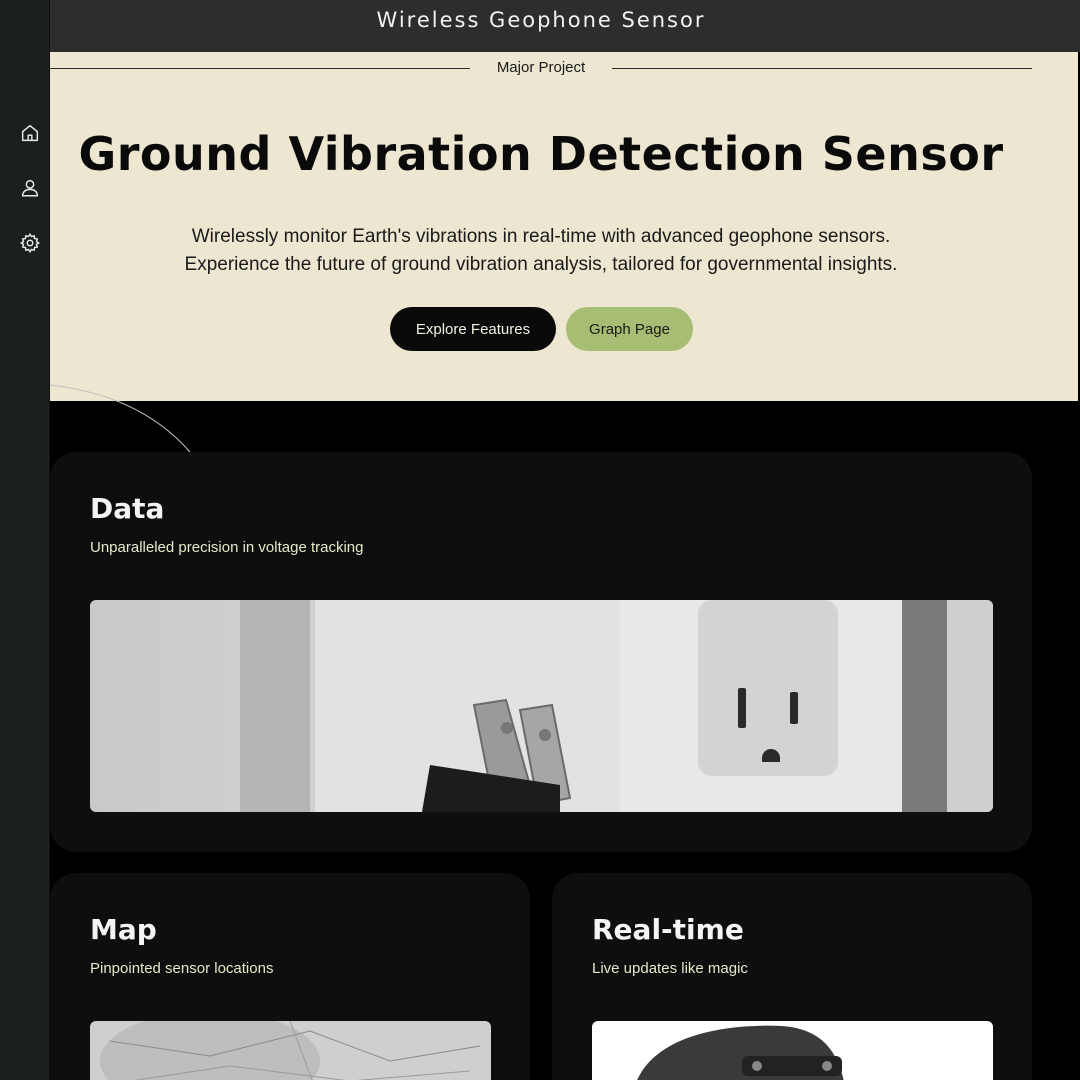 Image resolution: width=1080 pixels, height=1080 pixels. Describe the element at coordinates (120, 418) in the screenshot. I see `decorative-arc` at that location.